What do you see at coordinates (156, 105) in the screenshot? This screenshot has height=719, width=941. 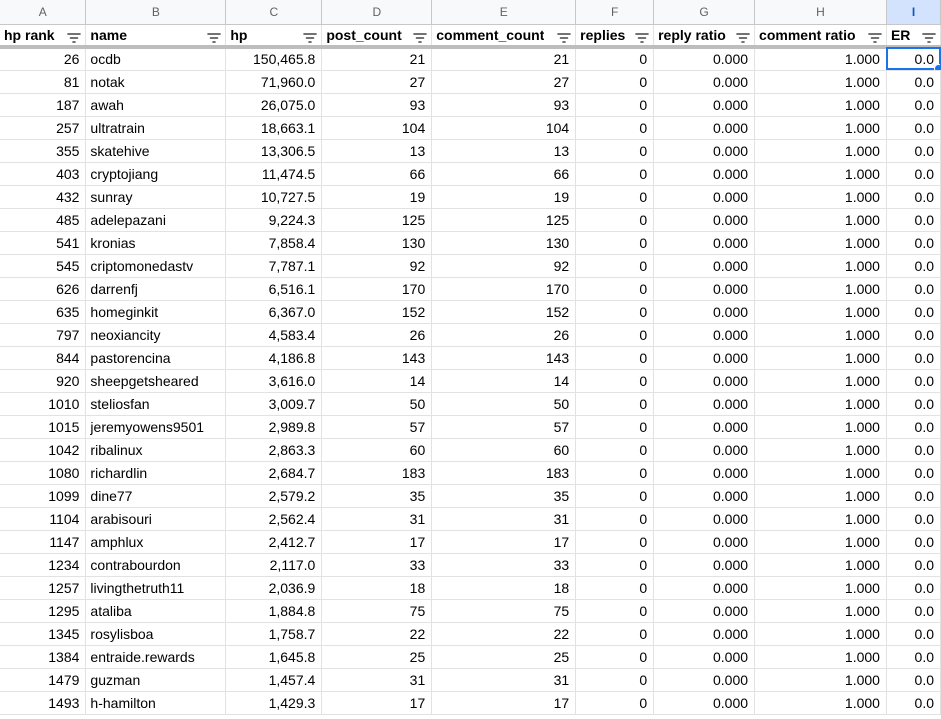 I see `table-cell: awah` at bounding box center [156, 105].